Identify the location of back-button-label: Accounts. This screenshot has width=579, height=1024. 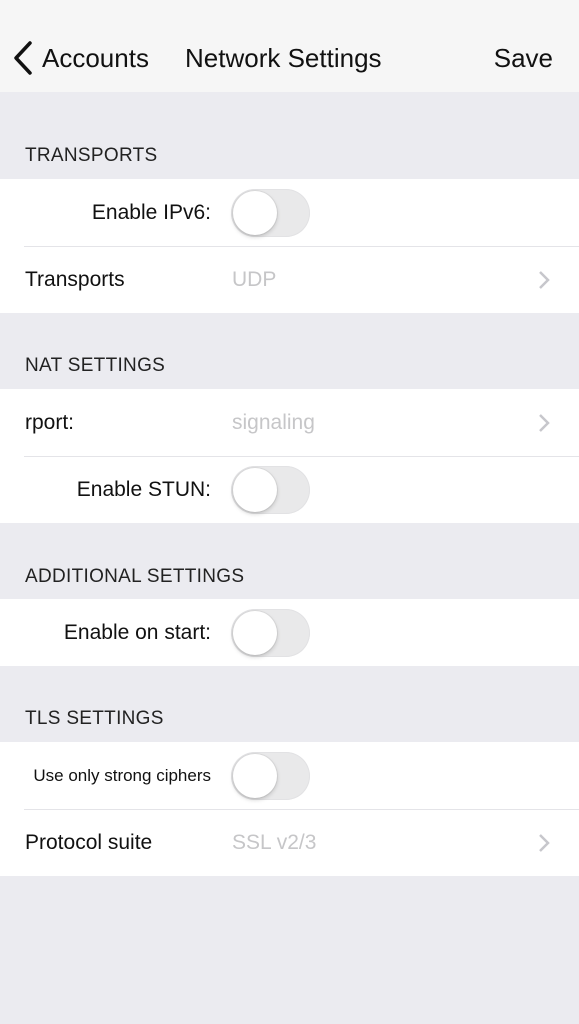
(95, 57).